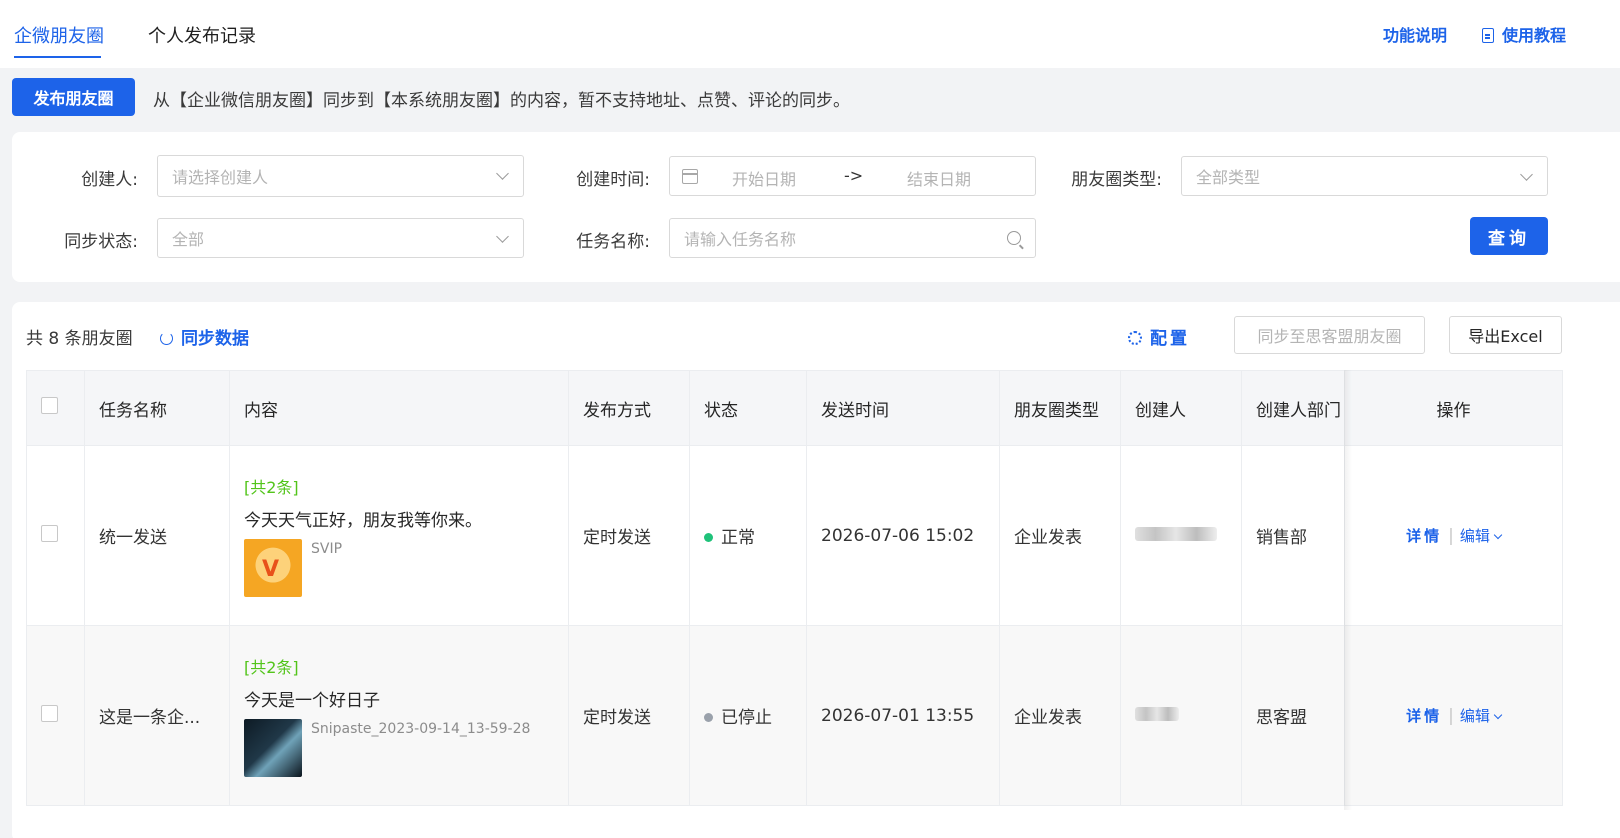 The width and height of the screenshot is (1620, 838). What do you see at coordinates (1228, 177) in the screenshot?
I see `moment-type-placeholder: 全部类型` at bounding box center [1228, 177].